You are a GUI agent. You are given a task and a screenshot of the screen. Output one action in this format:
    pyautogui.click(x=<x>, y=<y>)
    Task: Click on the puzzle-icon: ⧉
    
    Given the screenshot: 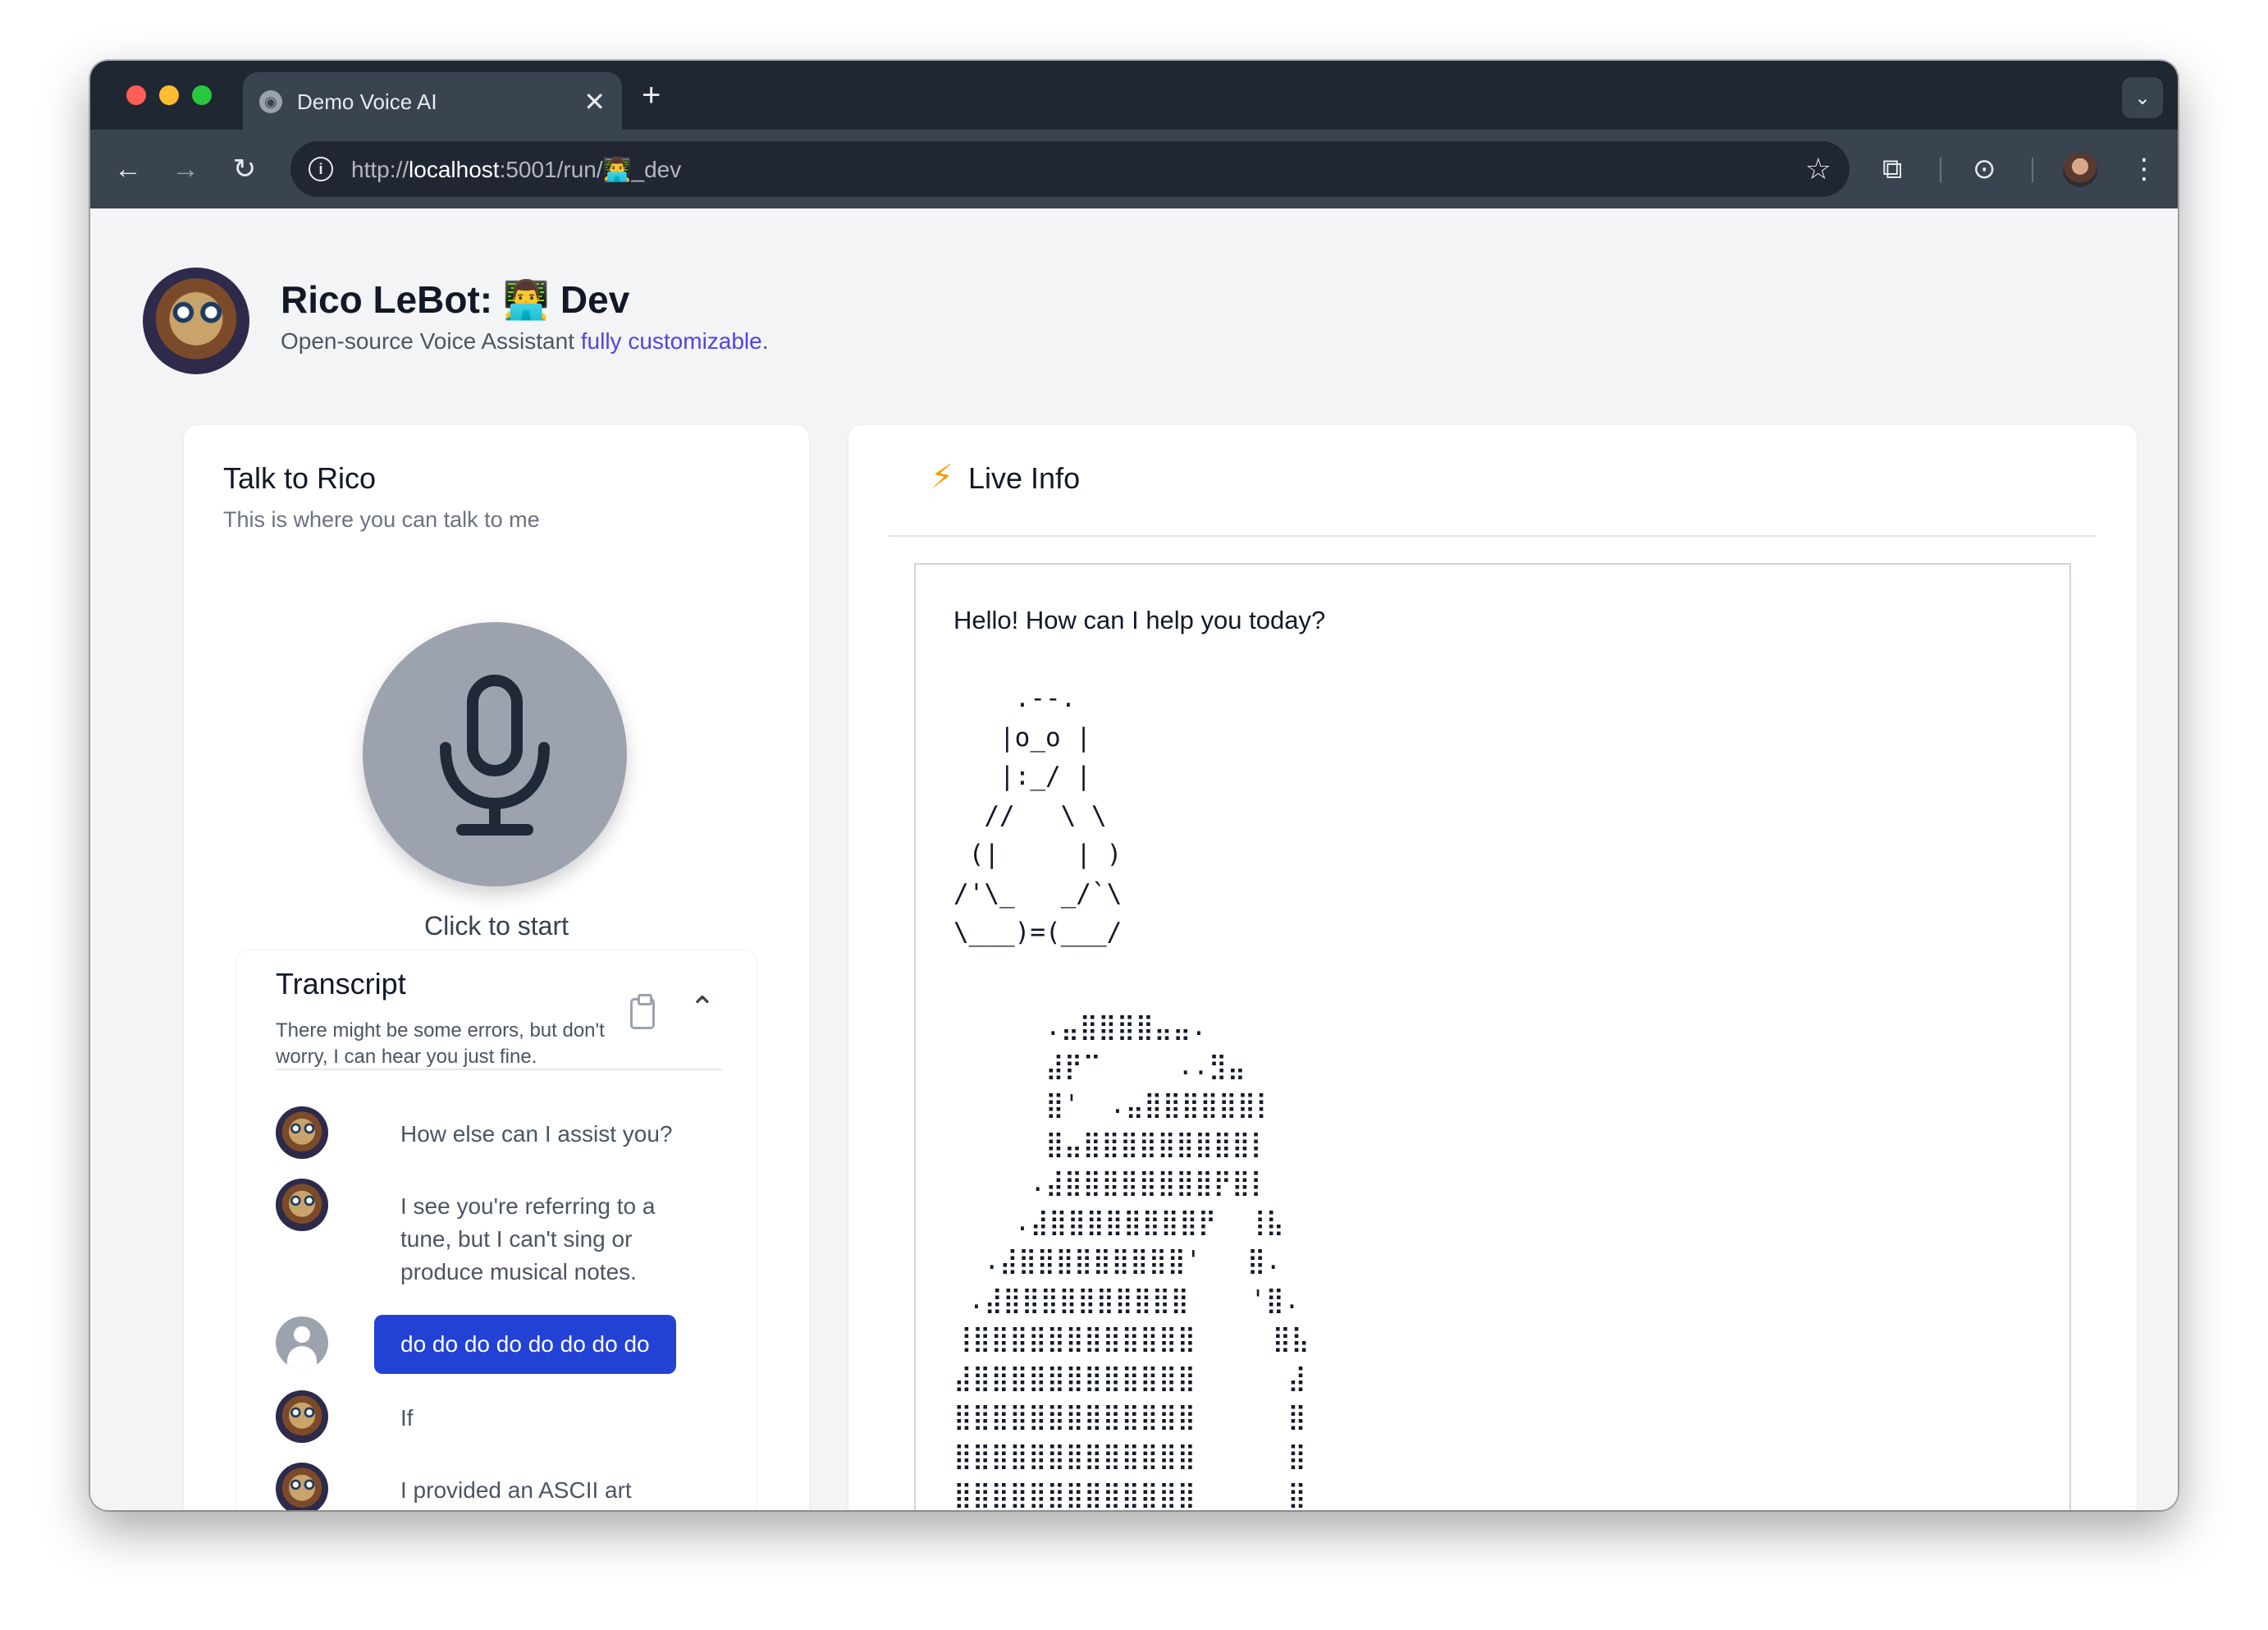 What is the action you would take?
    pyautogui.click(x=1892, y=169)
    